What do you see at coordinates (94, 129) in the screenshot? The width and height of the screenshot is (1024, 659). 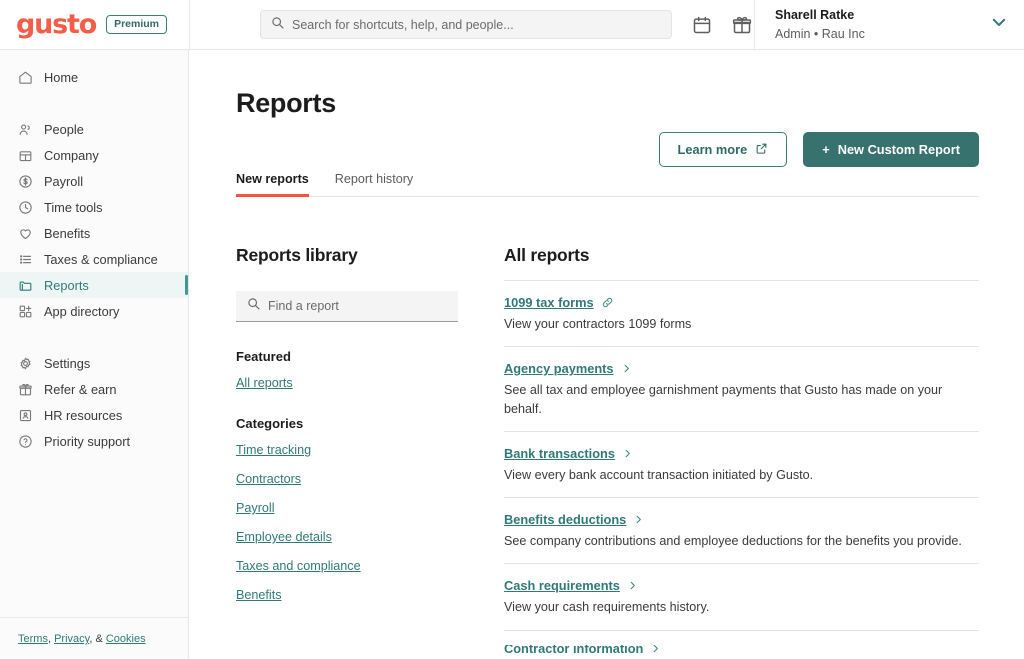 I see `sidebar-item-people: People` at bounding box center [94, 129].